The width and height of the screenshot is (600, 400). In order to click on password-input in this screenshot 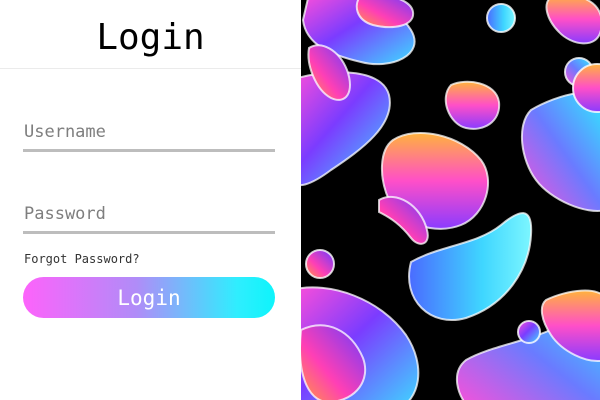, I will do `click(149, 215)`.